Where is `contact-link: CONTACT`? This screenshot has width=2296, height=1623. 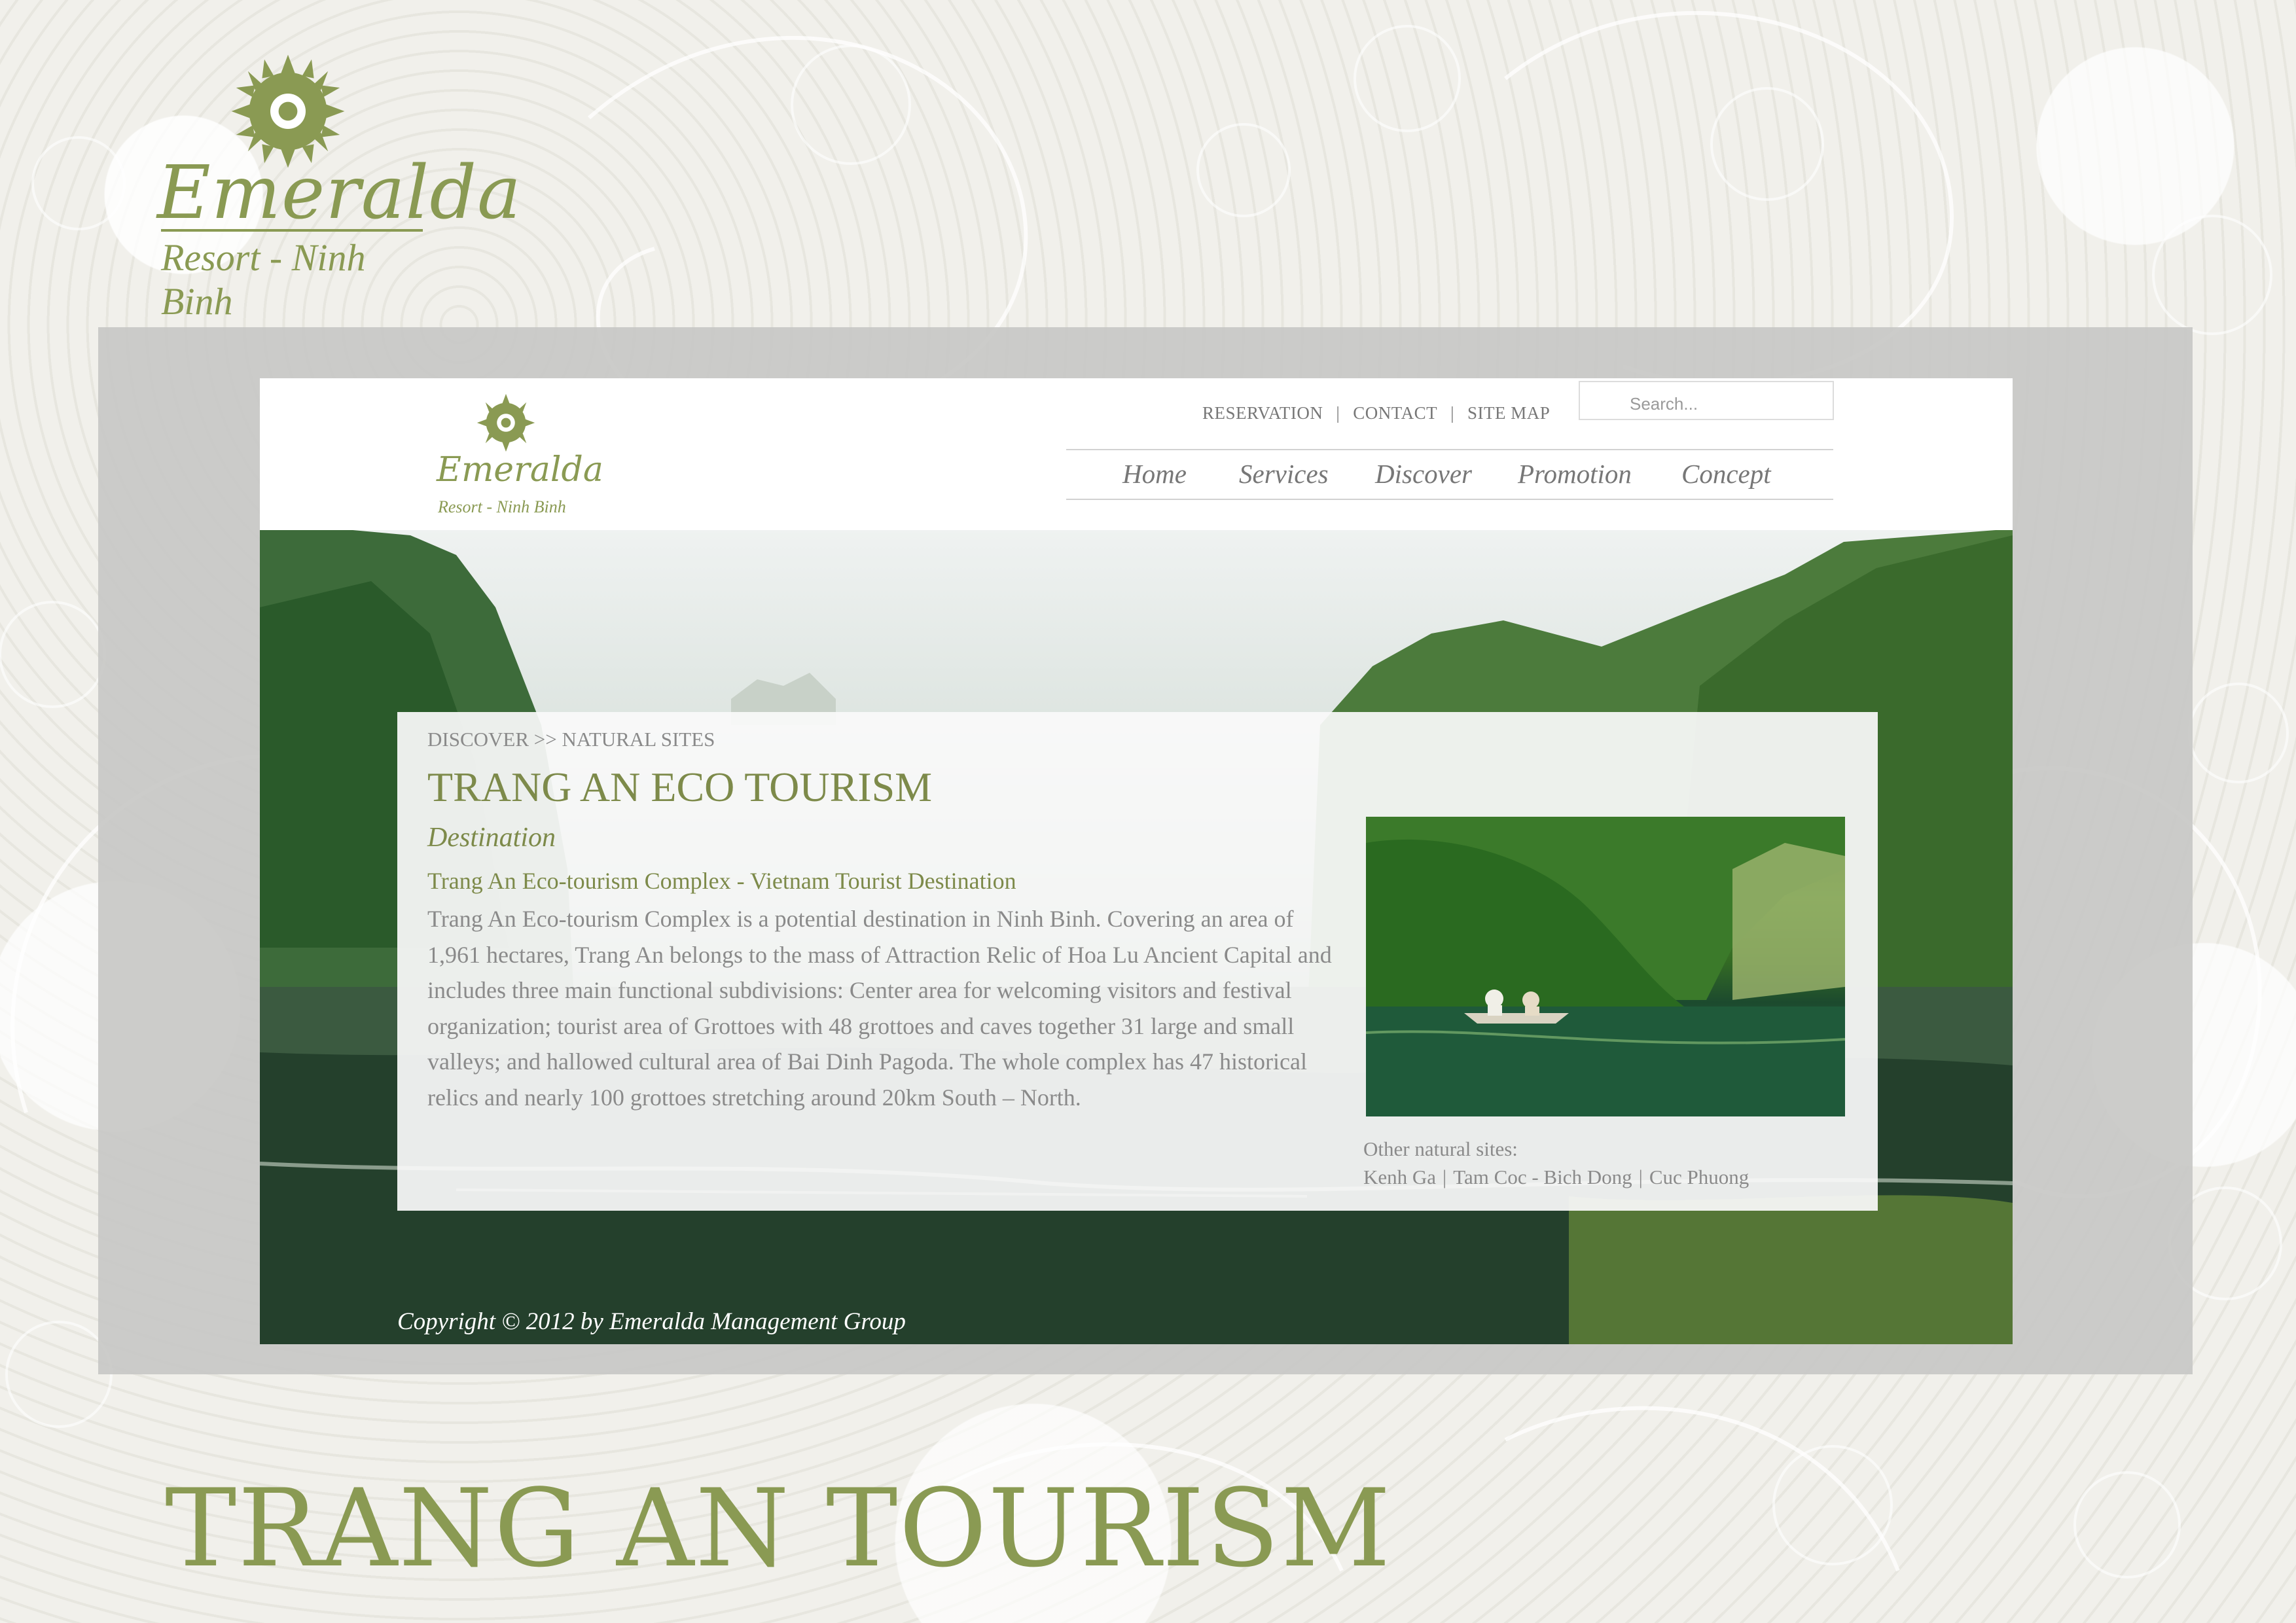 contact-link: CONTACT is located at coordinates (1395, 413).